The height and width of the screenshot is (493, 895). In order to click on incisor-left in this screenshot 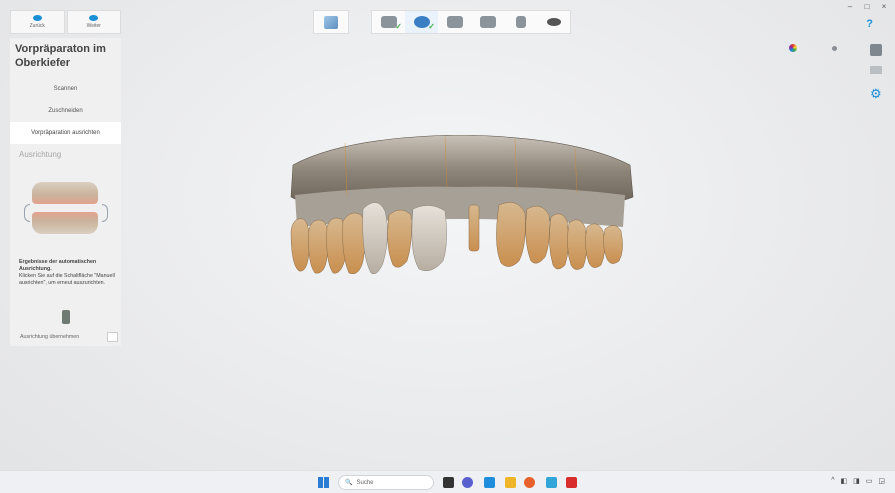, I will do `click(429, 238)`.